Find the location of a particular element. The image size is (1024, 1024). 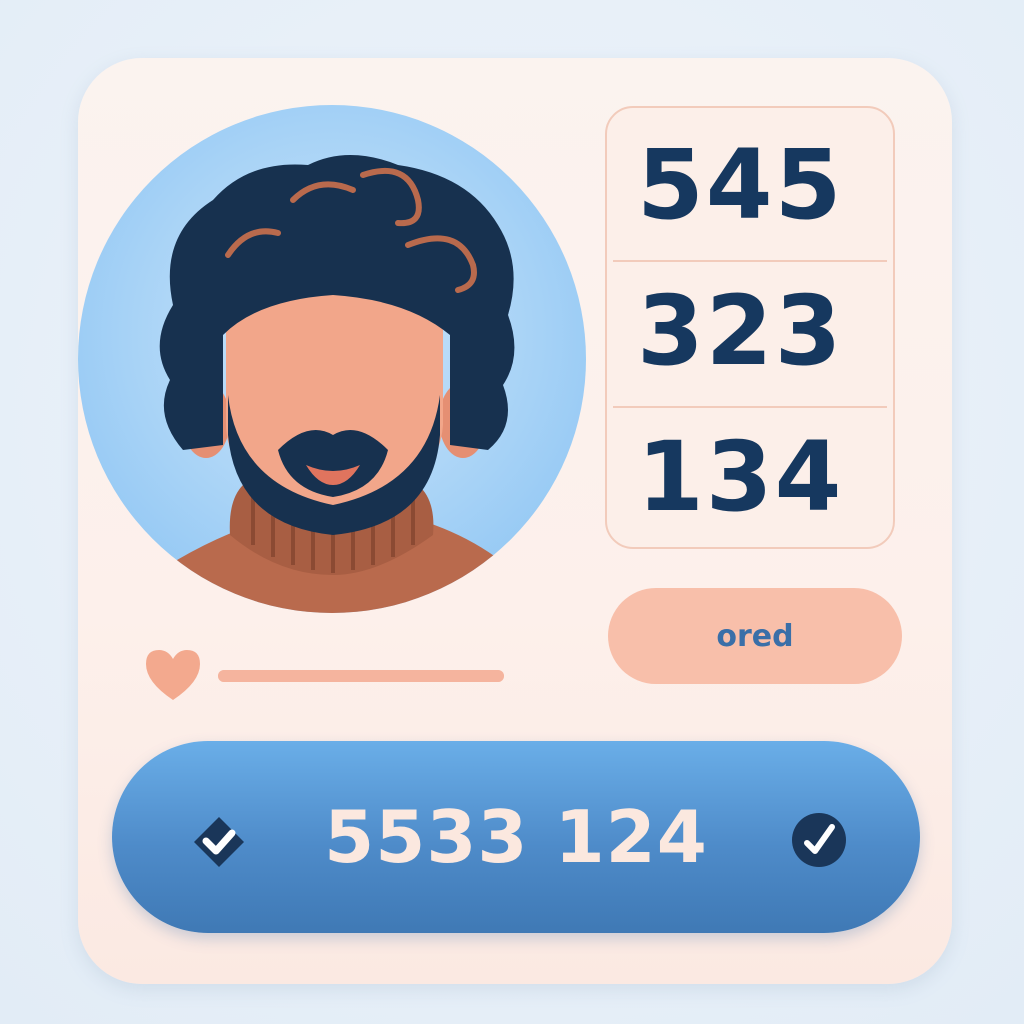

favorite-progress-bar is located at coordinates (361, 676).